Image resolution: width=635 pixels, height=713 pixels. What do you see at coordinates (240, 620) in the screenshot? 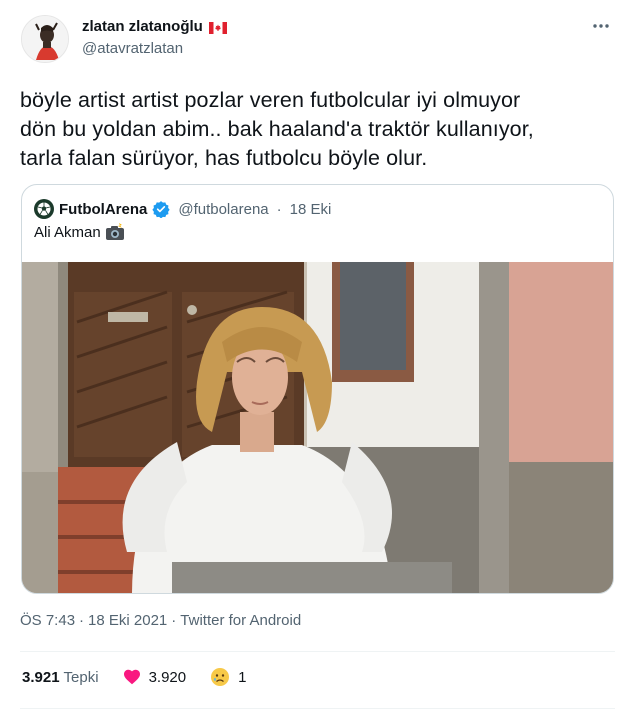
I see `tweet-source: Twitter for Android` at bounding box center [240, 620].